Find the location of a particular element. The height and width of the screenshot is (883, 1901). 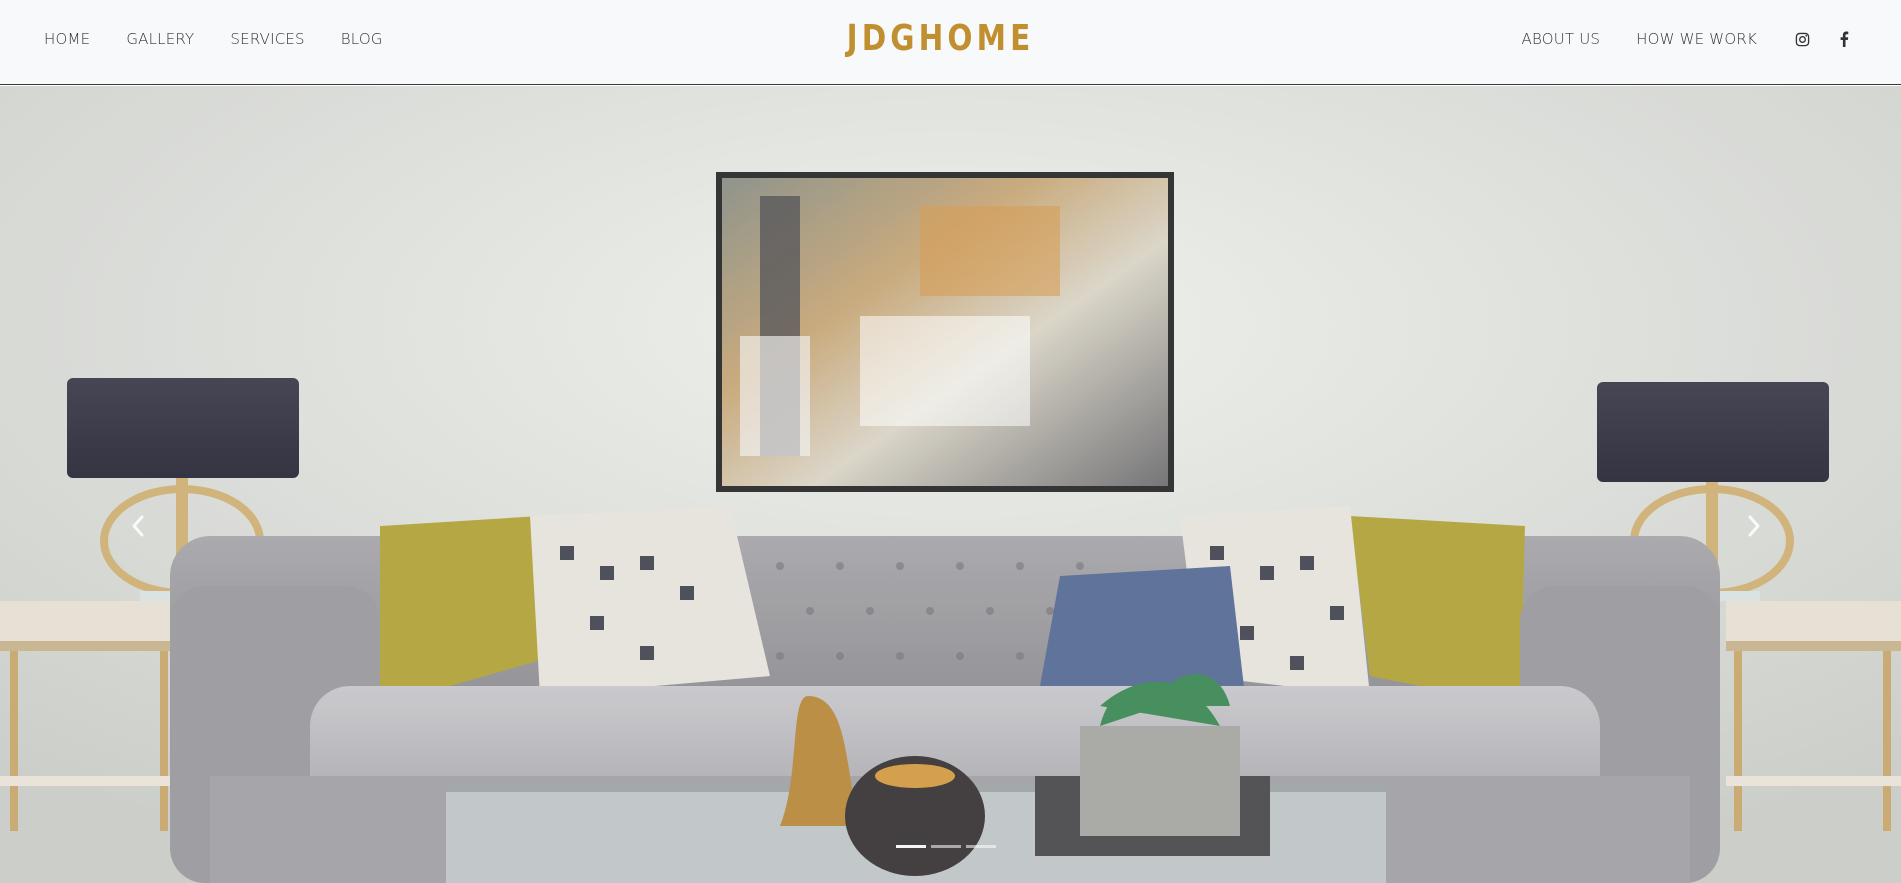

chevron-right-icon is located at coordinates (1754, 526).